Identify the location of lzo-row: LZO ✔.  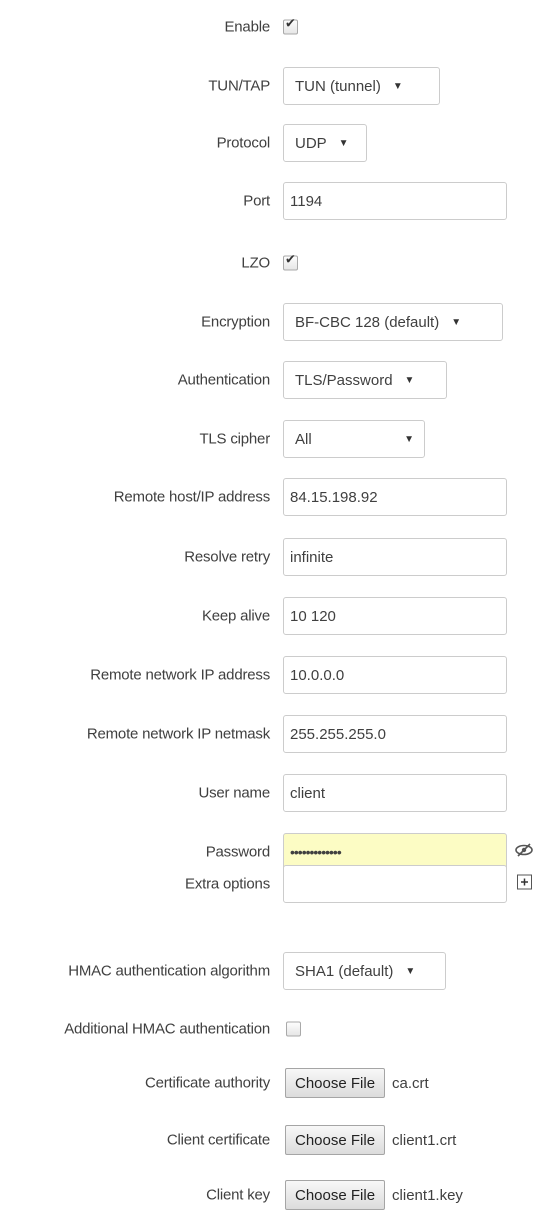
(269, 263).